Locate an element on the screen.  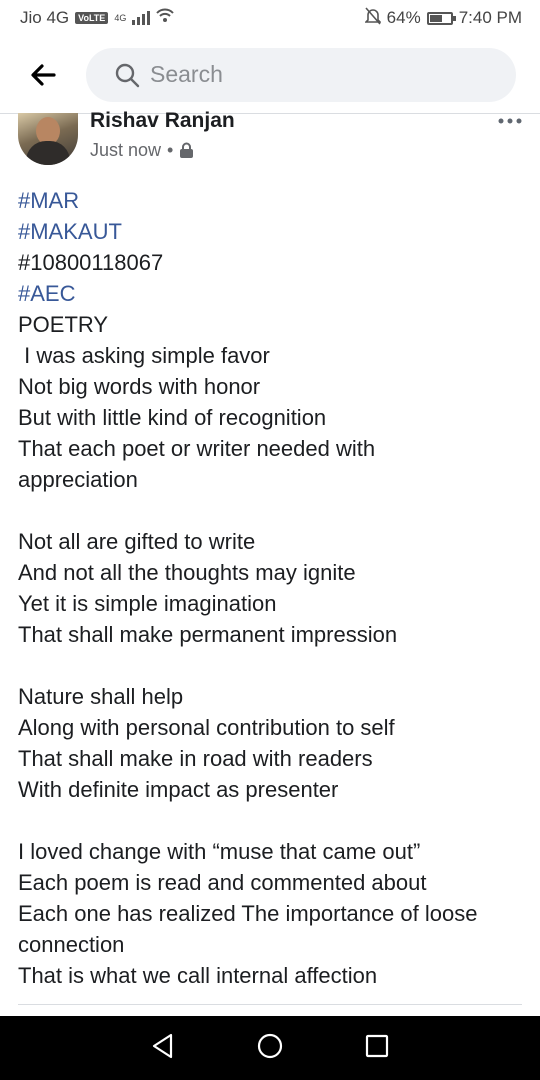
post-line: Along with personal contribution to self is located at coordinates (206, 727).